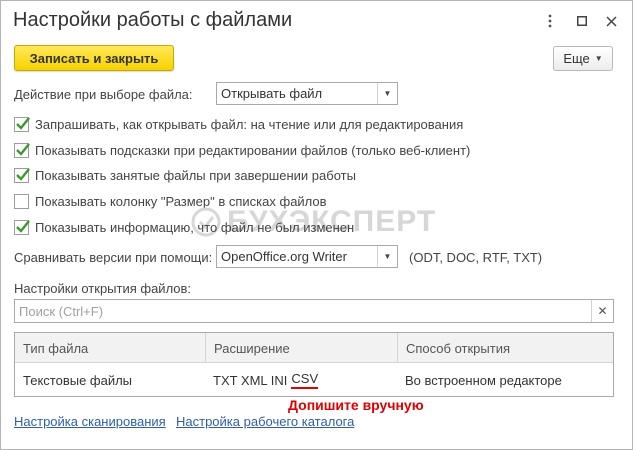  Describe the element at coordinates (301, 348) in the screenshot. I see `column-header-extension: Расширение` at that location.